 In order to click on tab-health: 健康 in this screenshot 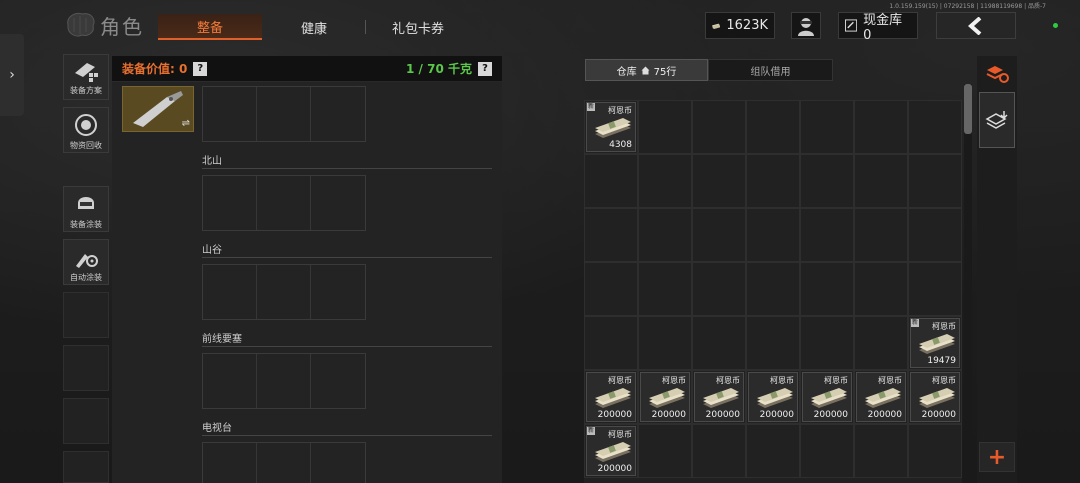, I will do `click(314, 27)`.